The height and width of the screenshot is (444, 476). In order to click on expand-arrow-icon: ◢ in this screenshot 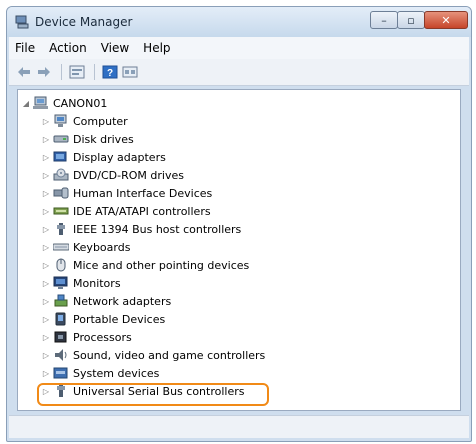, I will do `click(26, 103)`.